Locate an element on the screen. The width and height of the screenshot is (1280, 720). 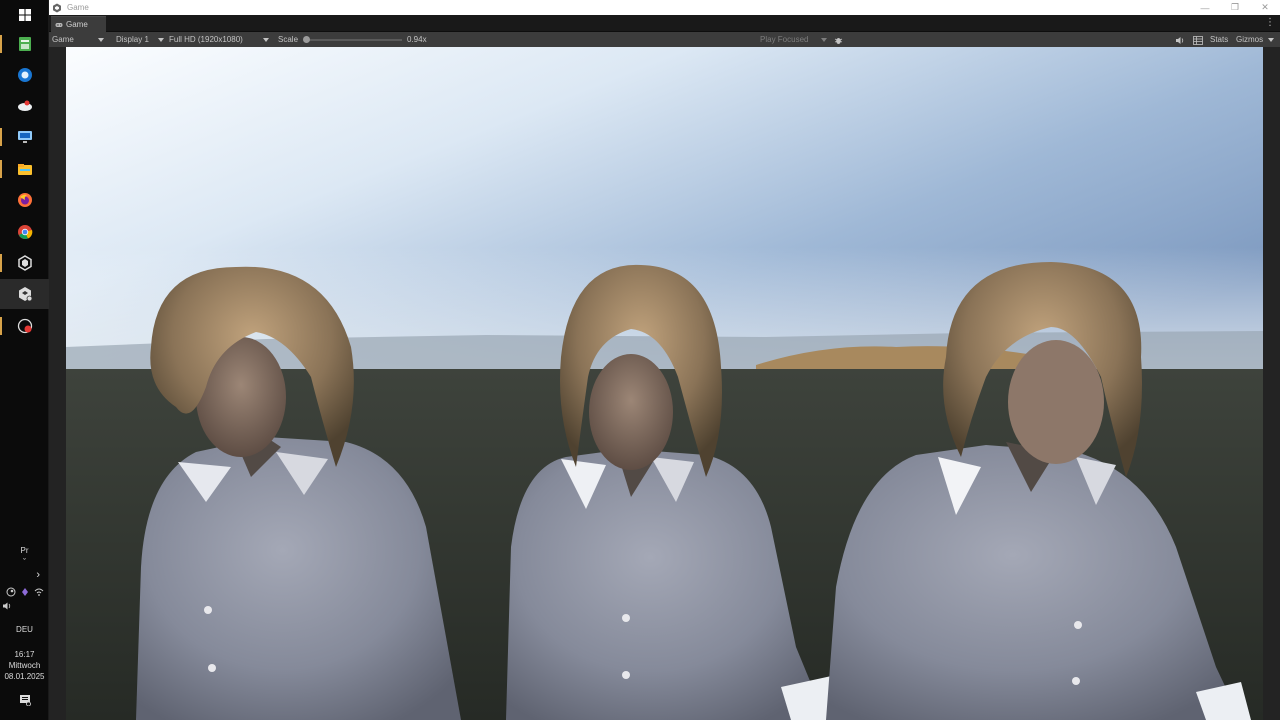
window-titlebar: Game — ❐ ✕ is located at coordinates (664, 7).